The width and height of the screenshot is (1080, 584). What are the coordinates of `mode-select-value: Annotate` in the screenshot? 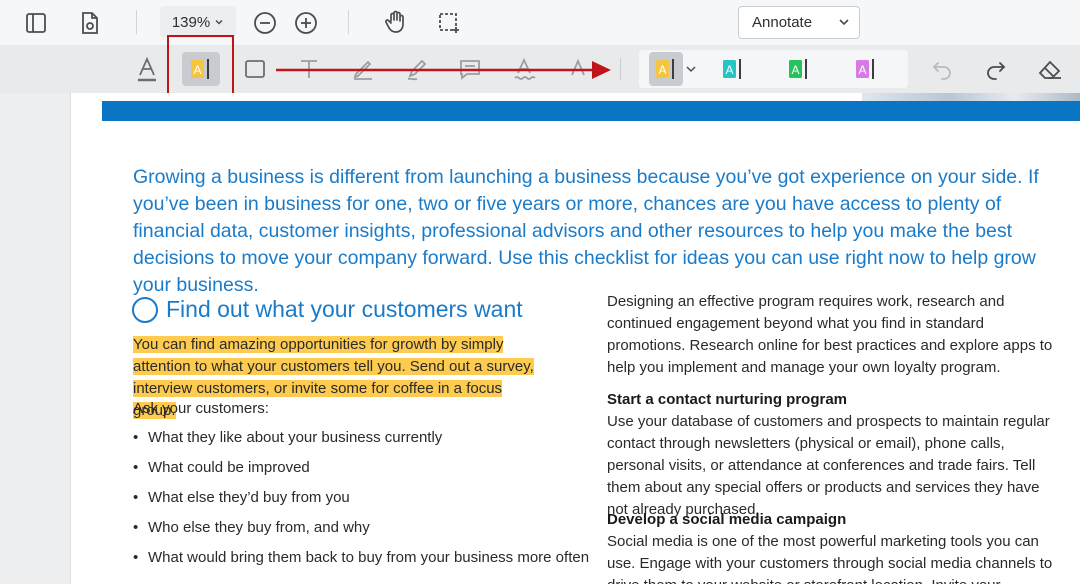 It's located at (782, 22).